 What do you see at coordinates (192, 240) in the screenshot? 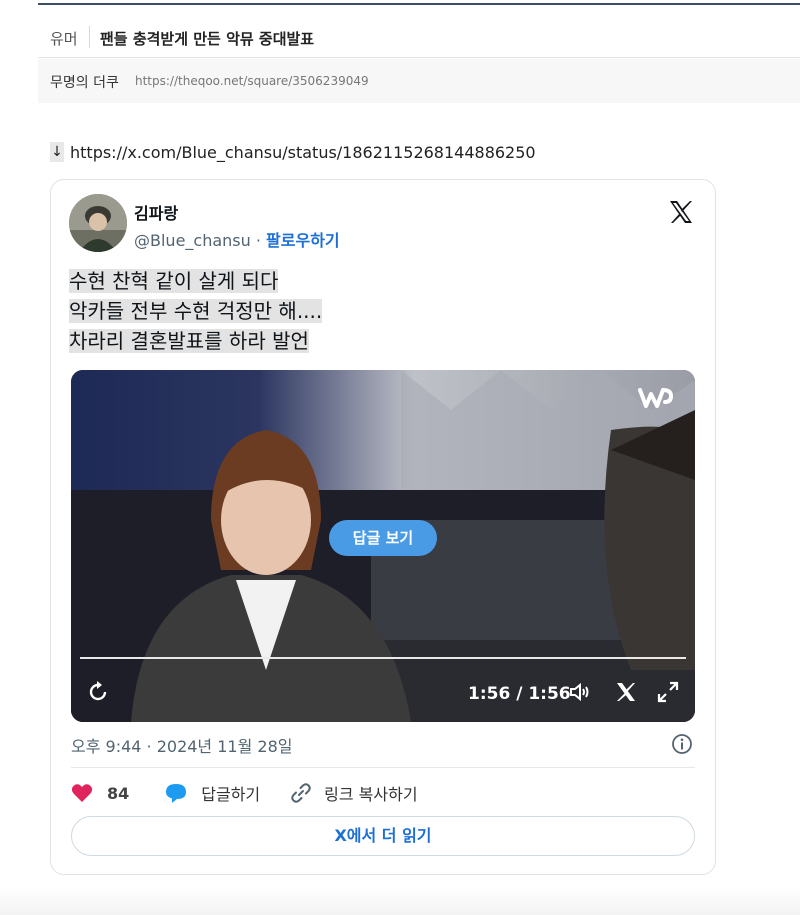
I see `tweet-handle: @Blue_chansu` at bounding box center [192, 240].